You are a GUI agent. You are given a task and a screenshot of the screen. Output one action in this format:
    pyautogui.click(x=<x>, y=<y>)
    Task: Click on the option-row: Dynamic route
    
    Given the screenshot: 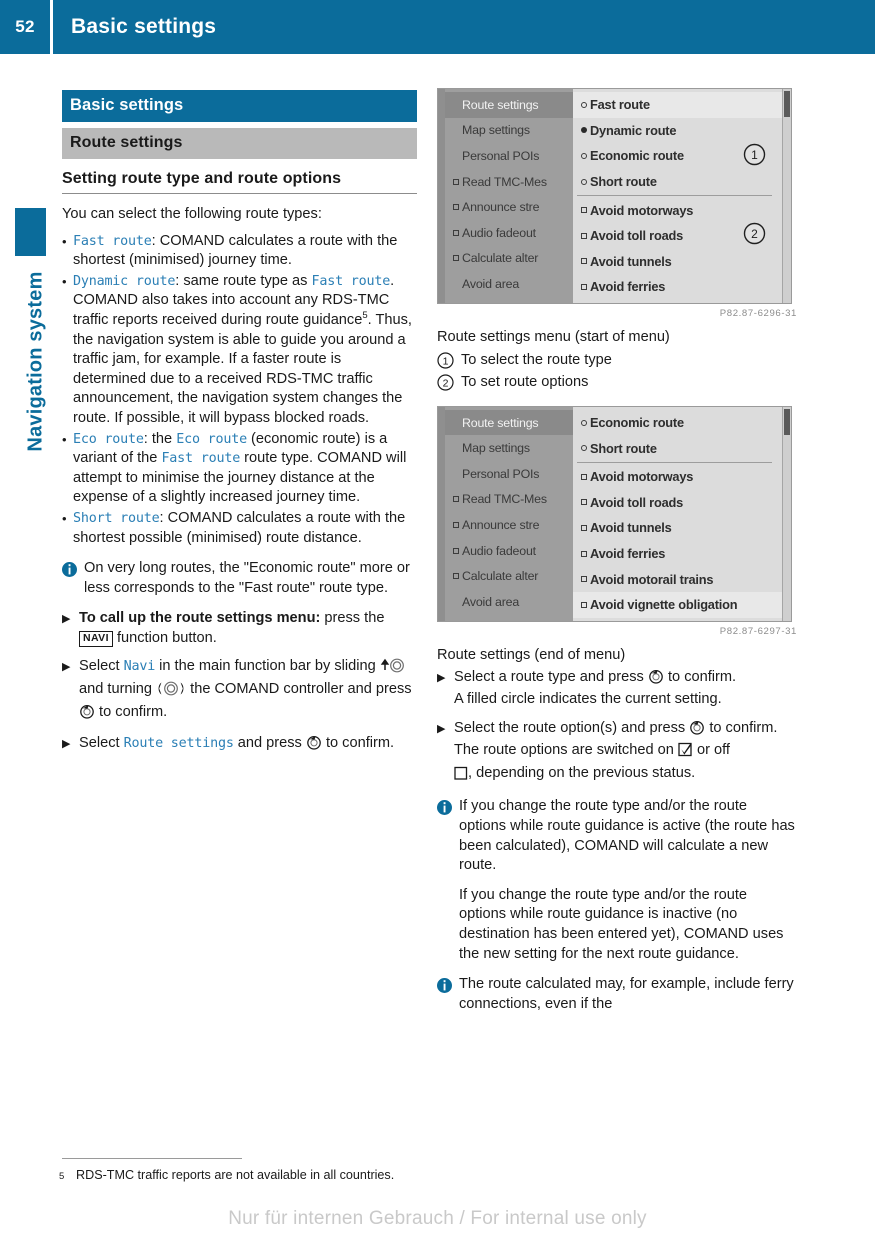 What is the action you would take?
    pyautogui.click(x=677, y=131)
    